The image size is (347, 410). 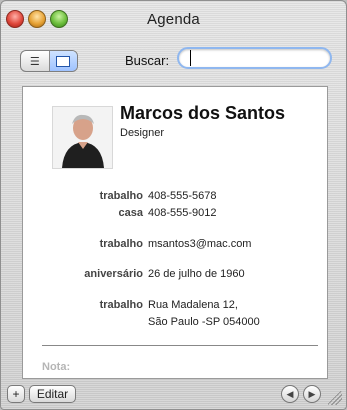 I want to click on text-cursor, so click(x=190, y=58).